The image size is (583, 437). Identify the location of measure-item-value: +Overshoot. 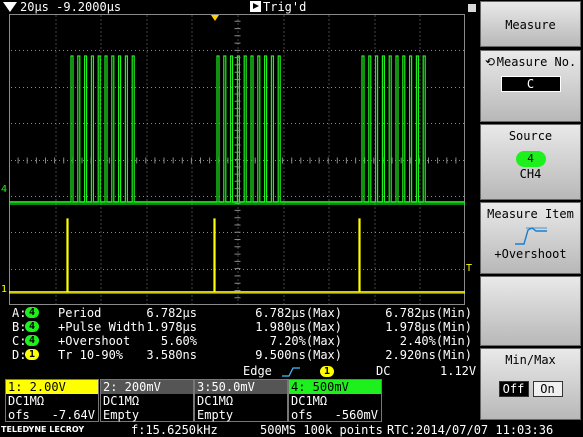
(530, 254).